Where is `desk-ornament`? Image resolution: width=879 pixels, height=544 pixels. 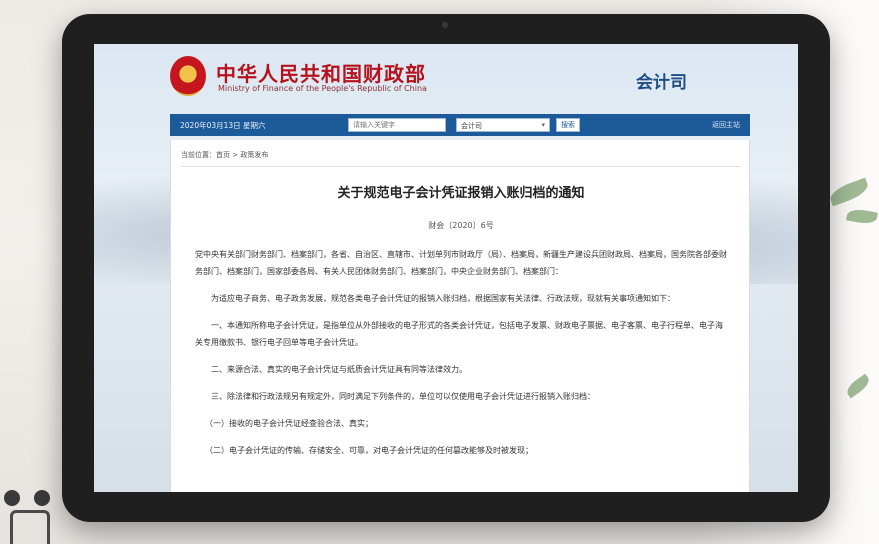
desk-ornament is located at coordinates (35, 514).